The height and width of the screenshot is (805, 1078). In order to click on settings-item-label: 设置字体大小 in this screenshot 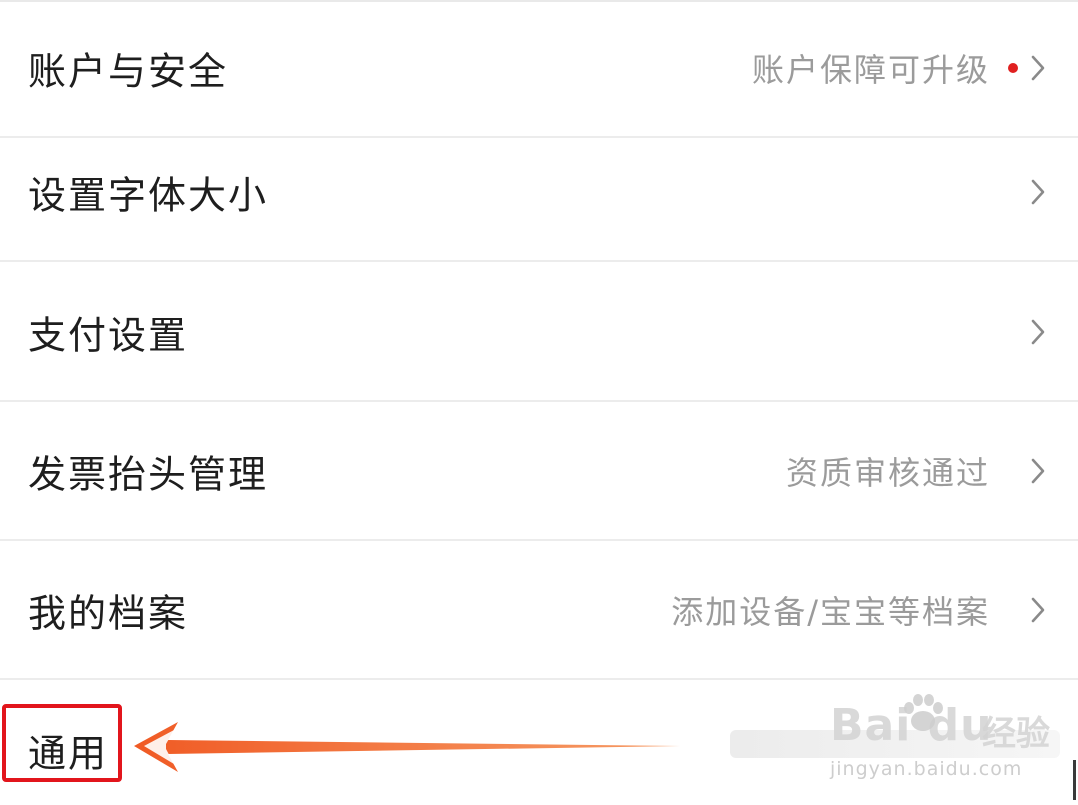, I will do `click(148, 195)`.